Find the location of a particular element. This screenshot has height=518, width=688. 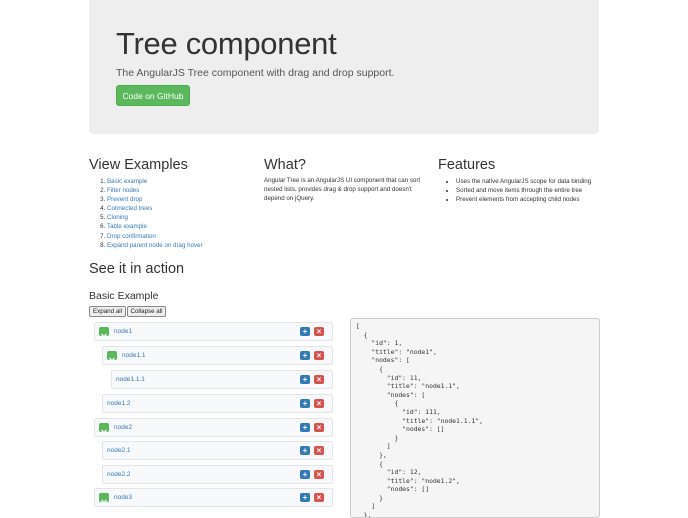

view-examples-heading: View Examples is located at coordinates (138, 165).